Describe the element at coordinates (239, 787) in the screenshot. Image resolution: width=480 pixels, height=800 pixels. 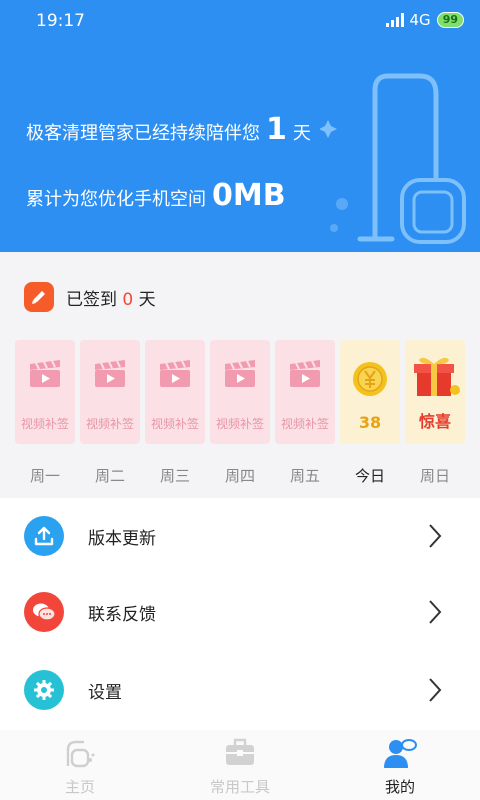
I see `tab-label: 常用工具` at that location.